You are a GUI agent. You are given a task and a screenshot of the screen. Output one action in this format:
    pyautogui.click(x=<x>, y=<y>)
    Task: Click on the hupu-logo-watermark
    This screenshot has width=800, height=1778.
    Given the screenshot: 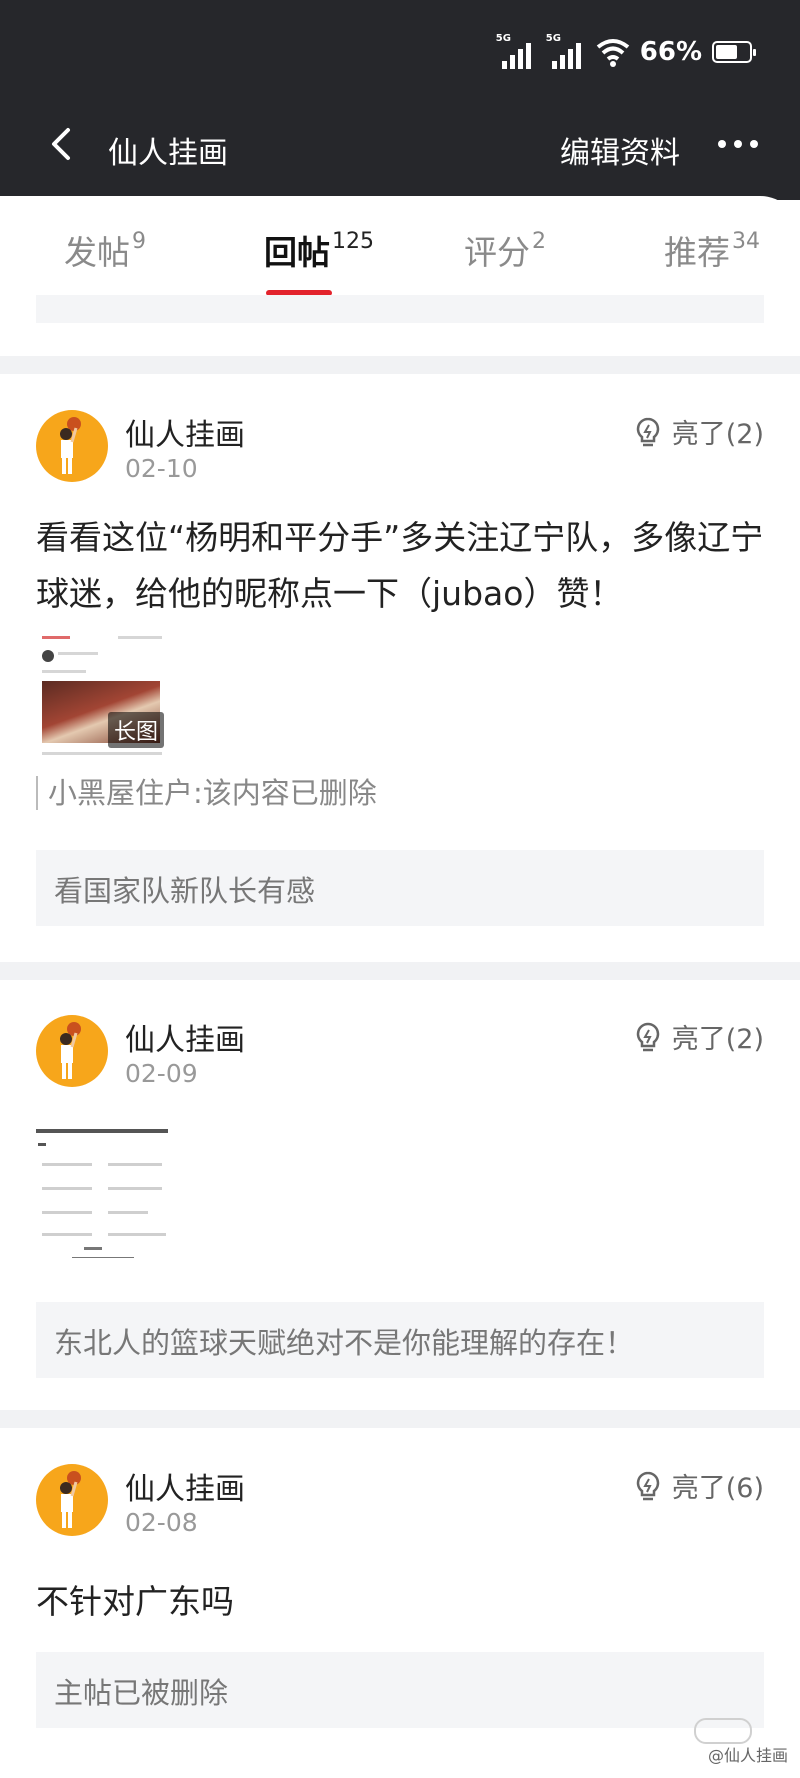 What is the action you would take?
    pyautogui.click(x=723, y=1731)
    